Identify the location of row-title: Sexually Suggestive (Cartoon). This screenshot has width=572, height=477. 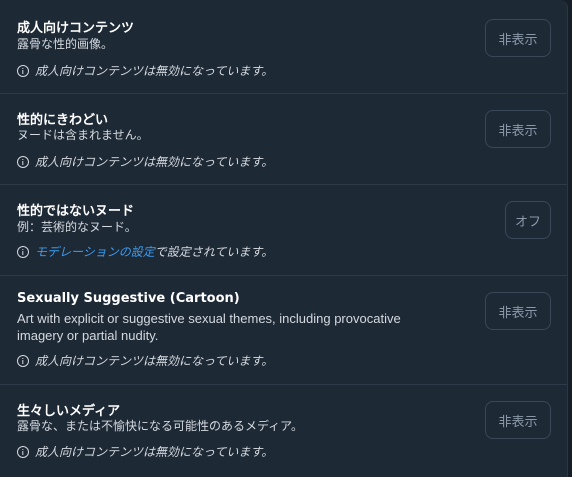
(128, 298).